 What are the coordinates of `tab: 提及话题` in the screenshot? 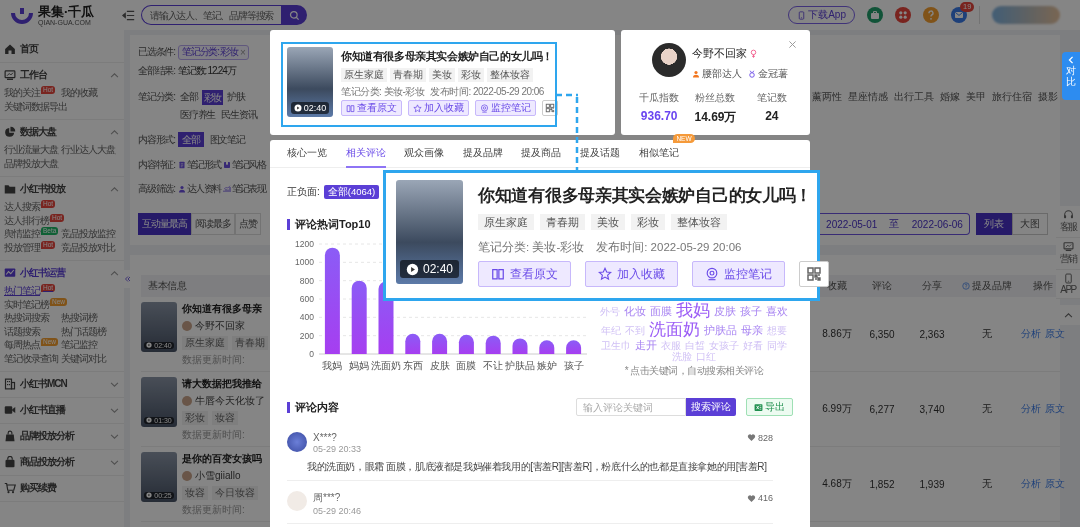 It's located at (599, 154).